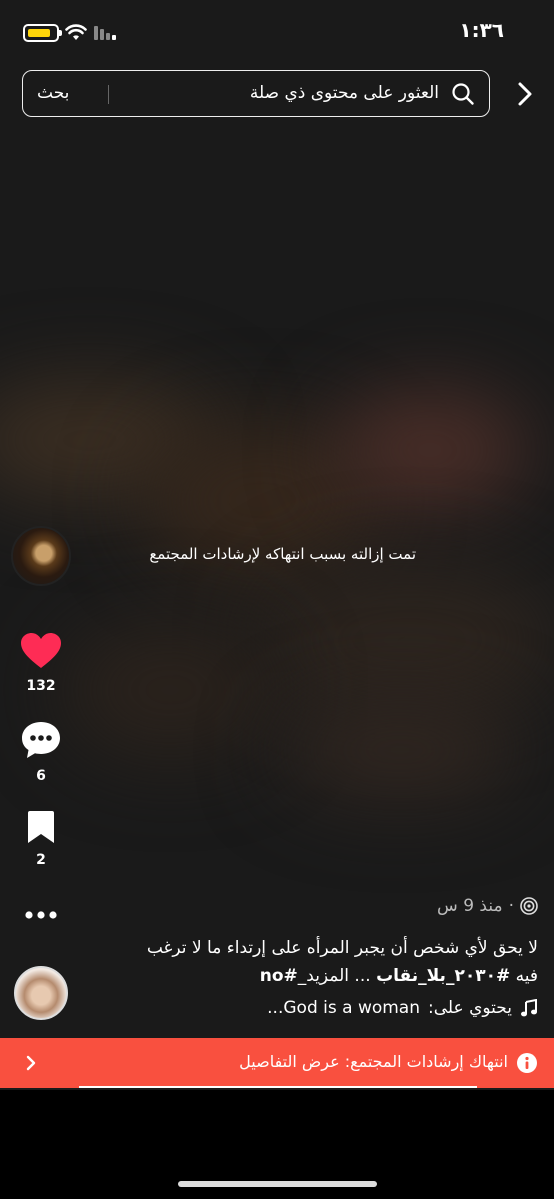  I want to click on caption-line-2: فيه #٢٠٣٠_بلا_نقاب ... المزيد_#no, so click(308, 976).